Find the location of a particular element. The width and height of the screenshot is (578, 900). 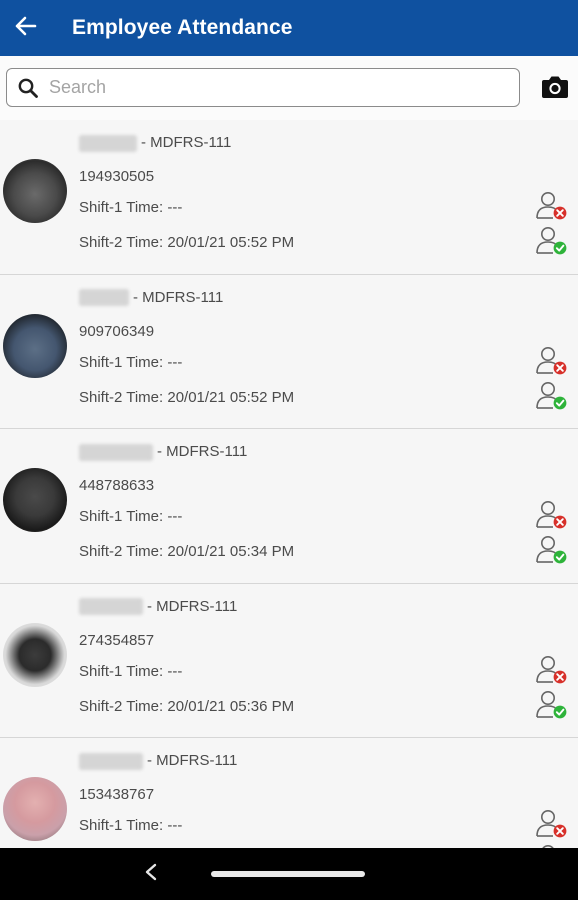

nav-back-button is located at coordinates (151, 874).